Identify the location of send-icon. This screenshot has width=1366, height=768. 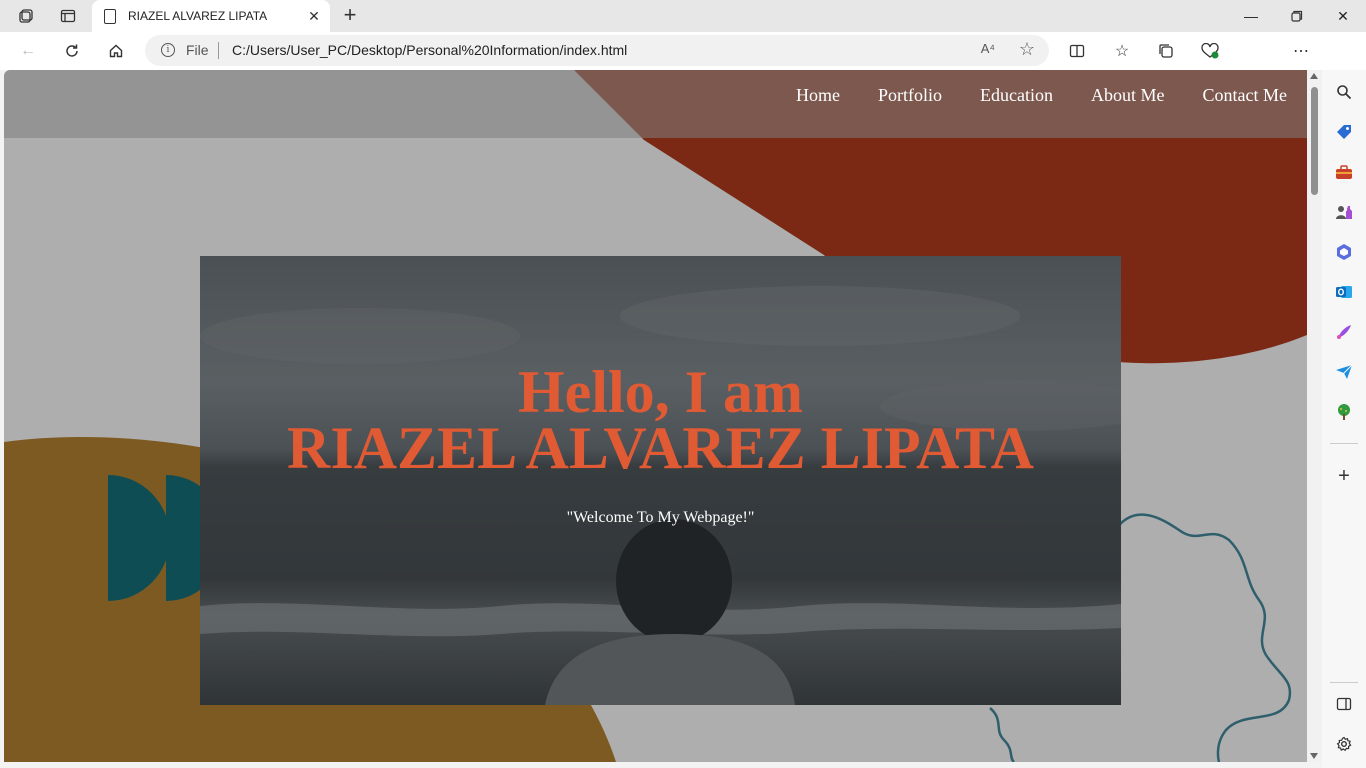
(1344, 372).